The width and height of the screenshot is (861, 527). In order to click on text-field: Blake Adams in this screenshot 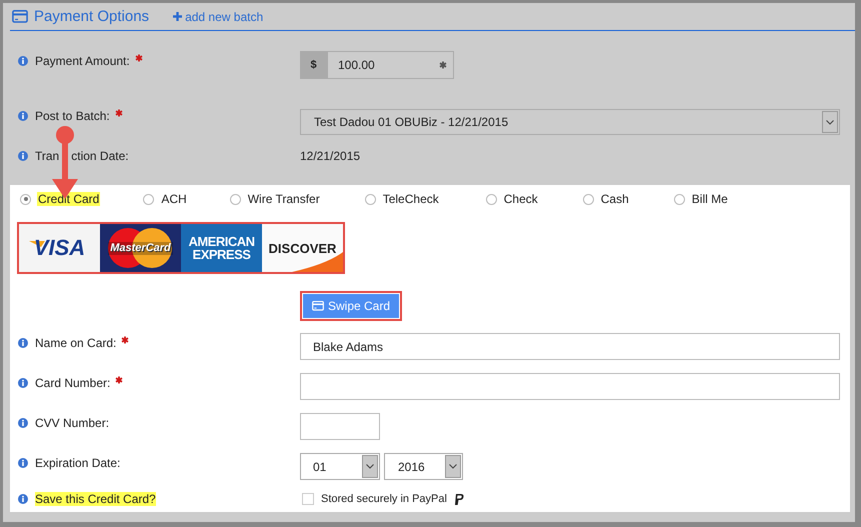, I will do `click(570, 346)`.